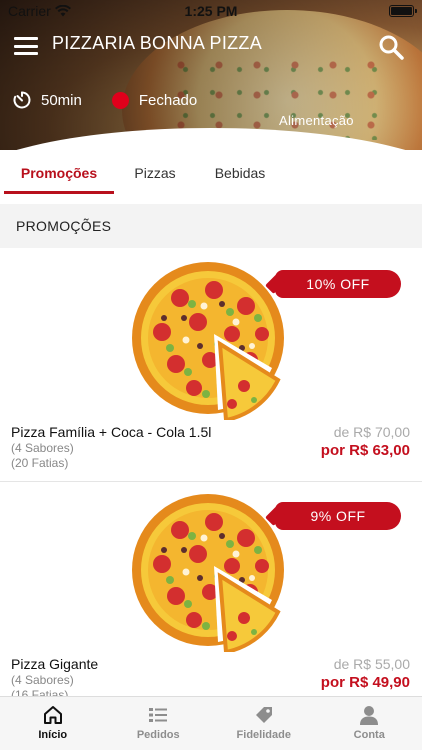 This screenshot has height=750, width=422. Describe the element at coordinates (168, 100) in the screenshot. I see `store-status: Fechado` at that location.